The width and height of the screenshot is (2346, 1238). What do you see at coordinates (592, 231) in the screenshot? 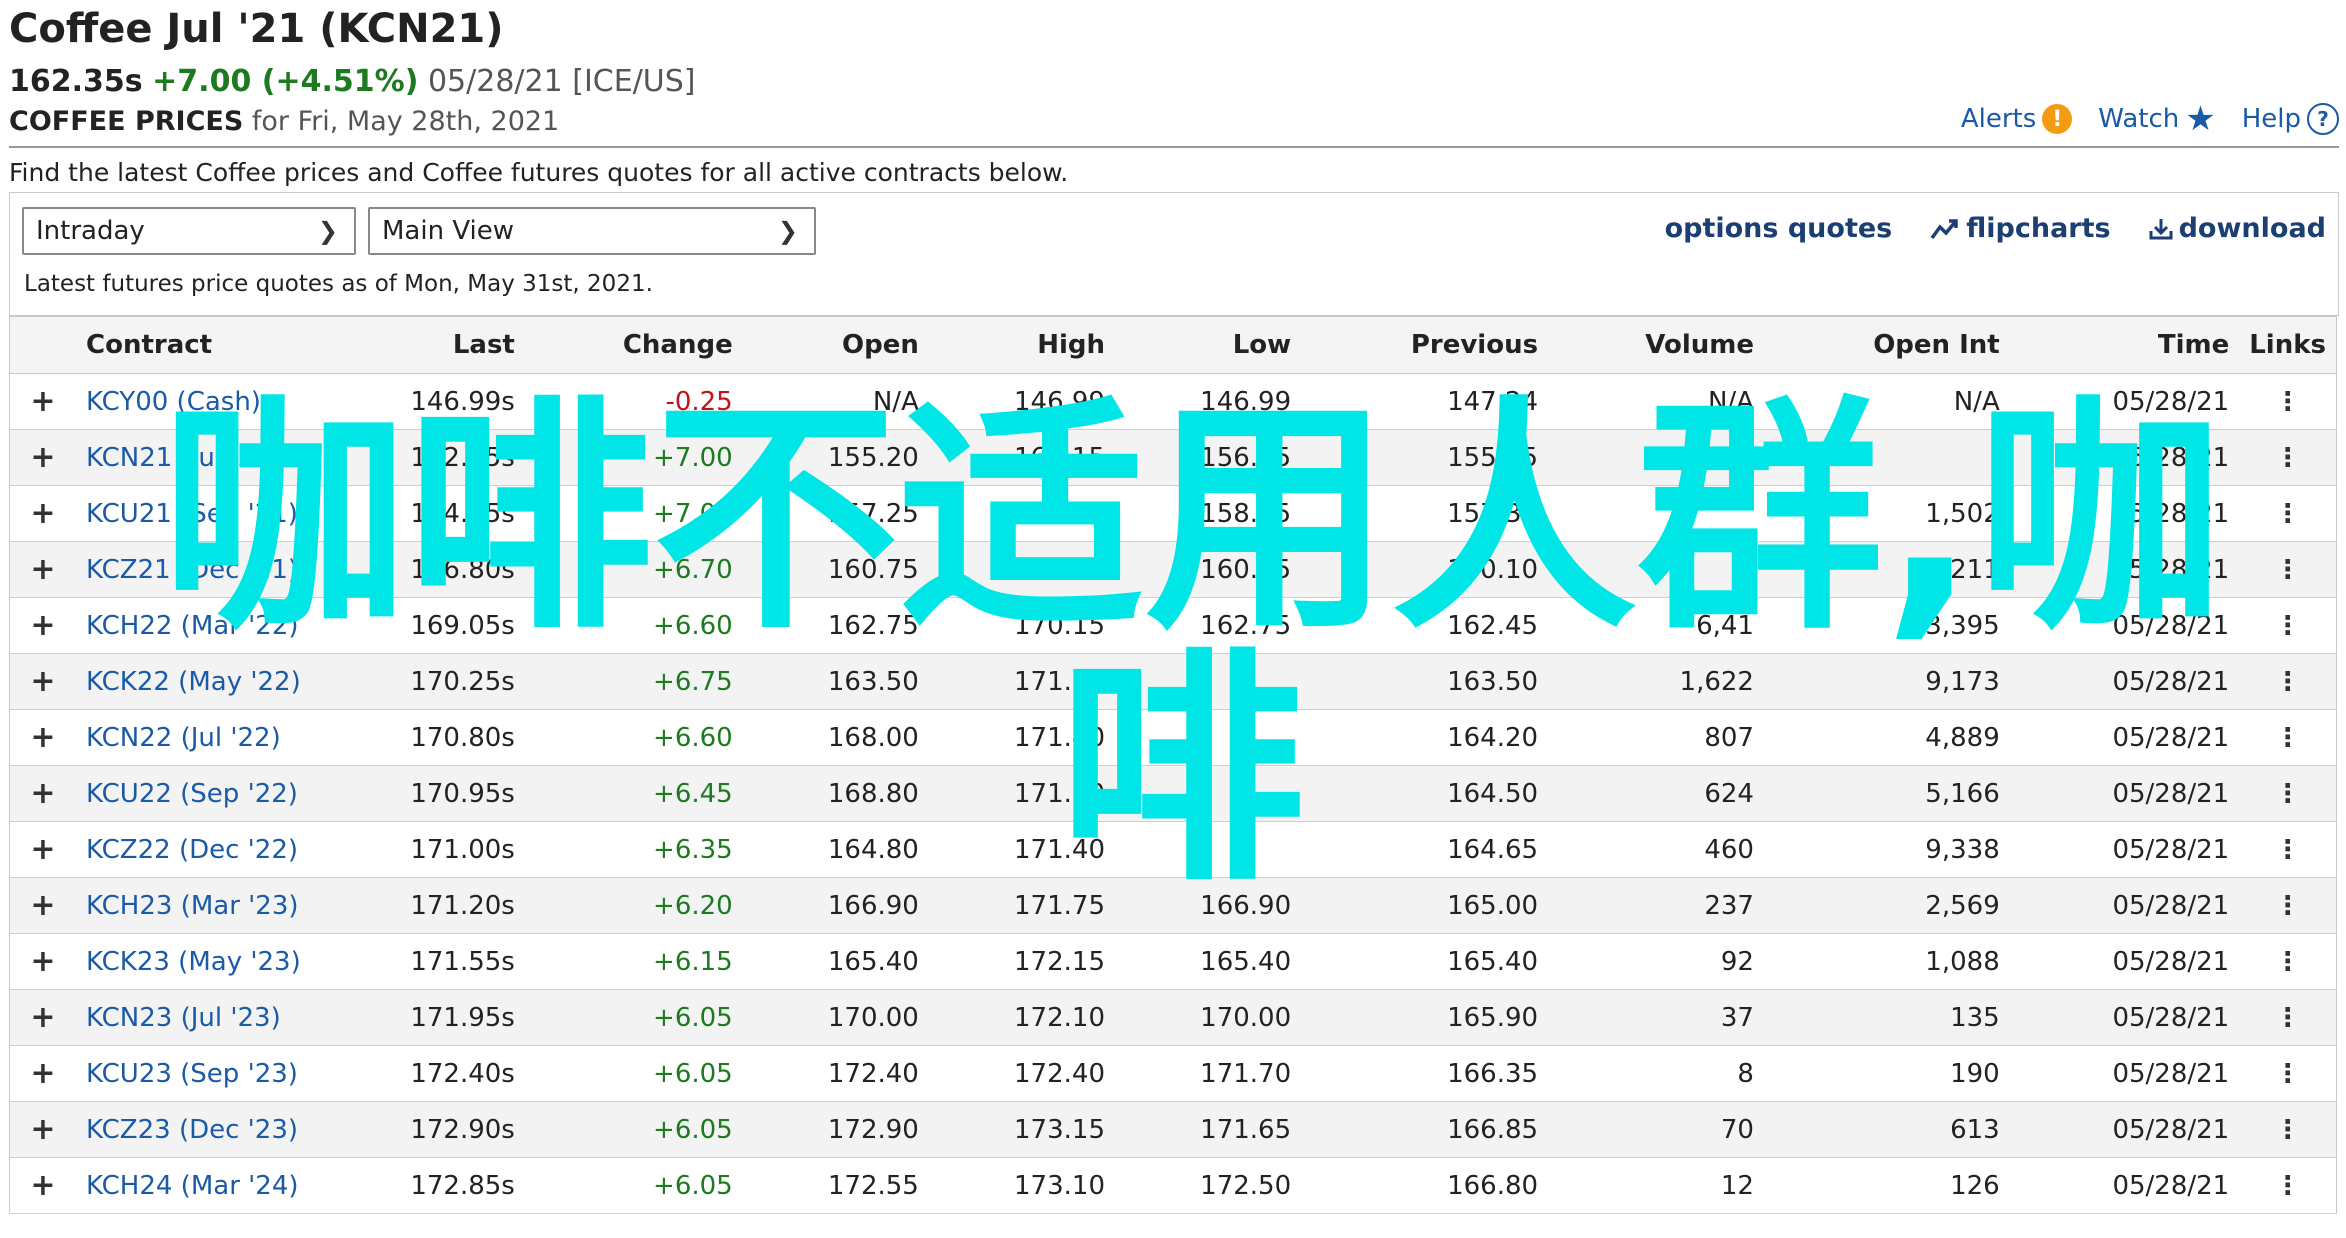
I see `view-select: Main View ❯` at bounding box center [592, 231].